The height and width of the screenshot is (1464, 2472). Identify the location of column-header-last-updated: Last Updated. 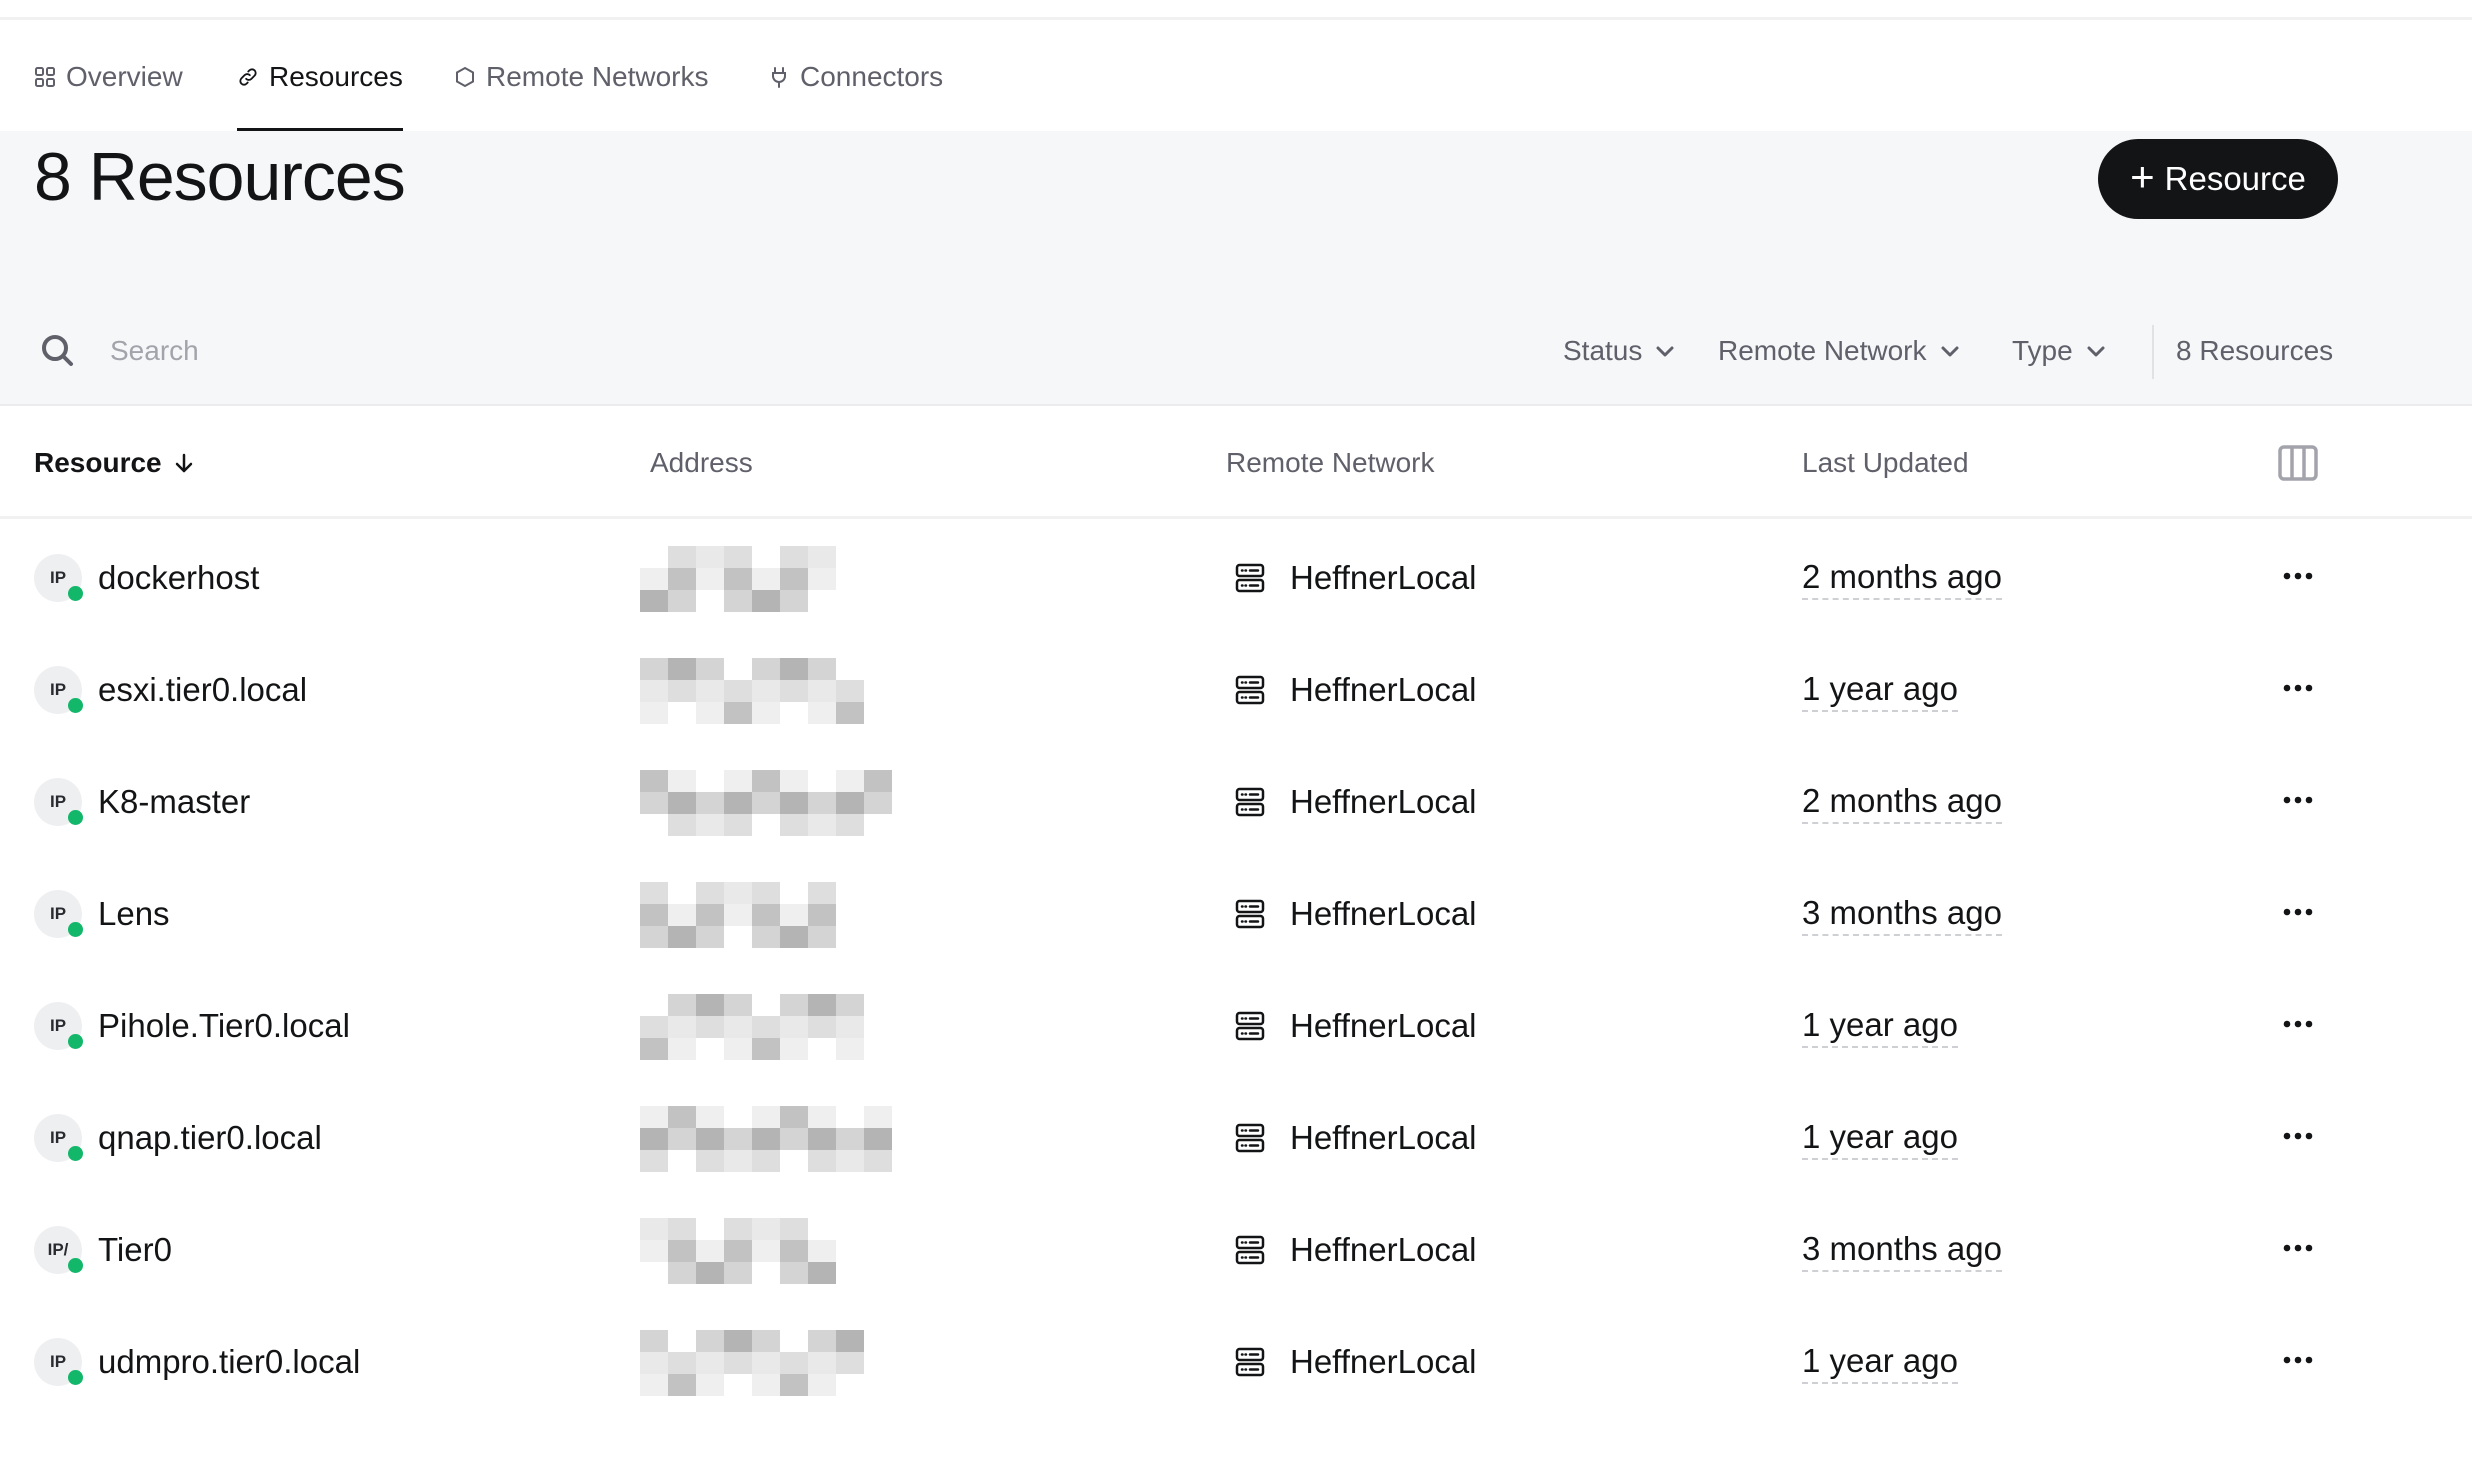
(1885, 463).